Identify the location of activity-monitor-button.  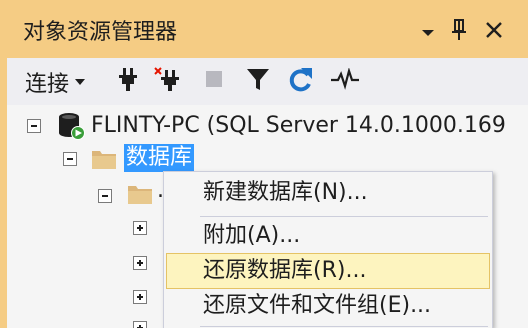
(345, 81).